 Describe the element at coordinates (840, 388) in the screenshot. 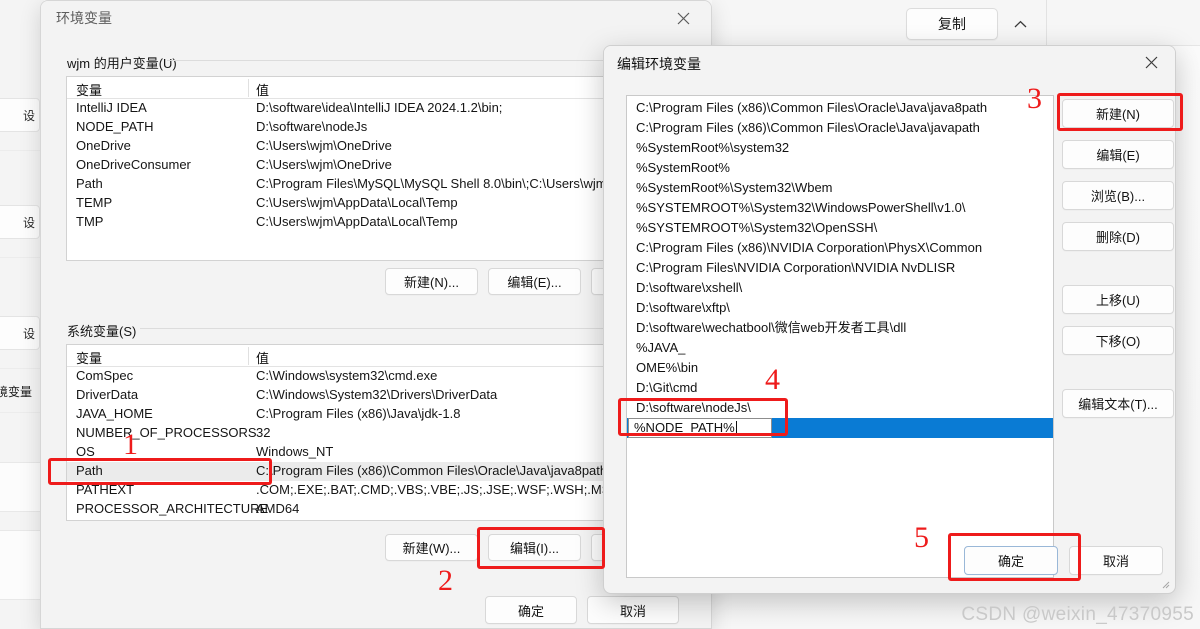

I see `list-item: D:\Git\cmd` at that location.